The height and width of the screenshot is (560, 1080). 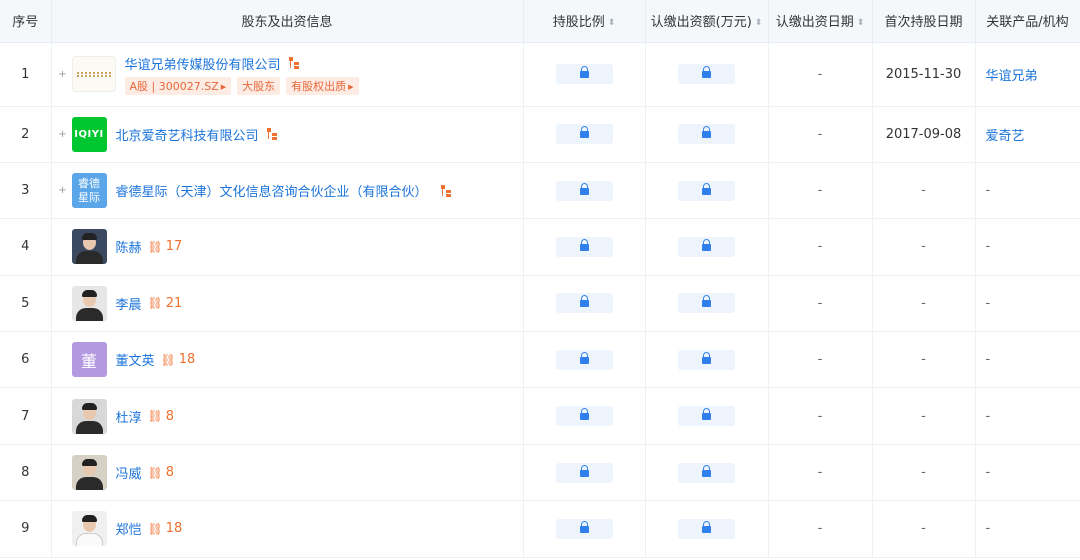 What do you see at coordinates (129, 472) in the screenshot?
I see `shareholder-name-link: 冯威` at bounding box center [129, 472].